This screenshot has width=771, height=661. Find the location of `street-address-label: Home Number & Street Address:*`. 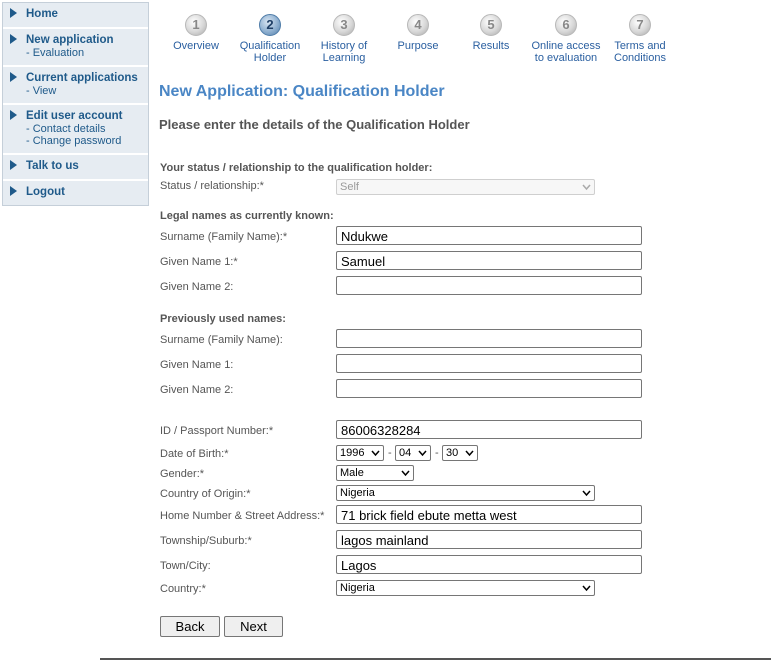

street-address-label: Home Number & Street Address:* is located at coordinates (242, 516).